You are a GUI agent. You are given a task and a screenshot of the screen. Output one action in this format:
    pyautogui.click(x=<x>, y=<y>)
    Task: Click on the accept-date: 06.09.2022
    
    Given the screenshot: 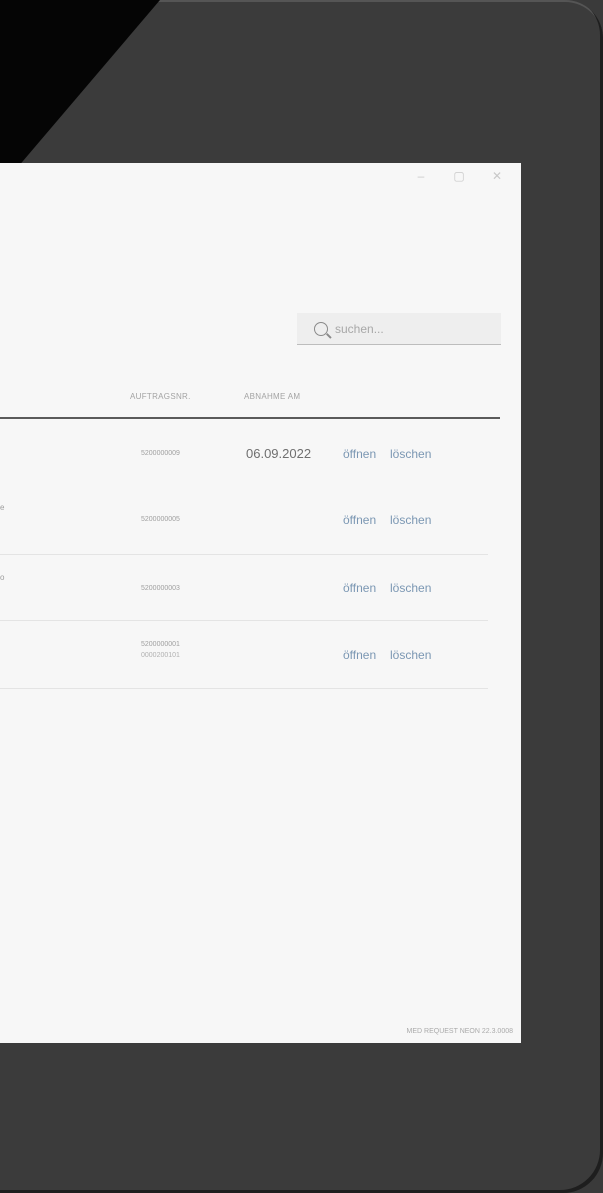 What is the action you would take?
    pyautogui.click(x=279, y=453)
    